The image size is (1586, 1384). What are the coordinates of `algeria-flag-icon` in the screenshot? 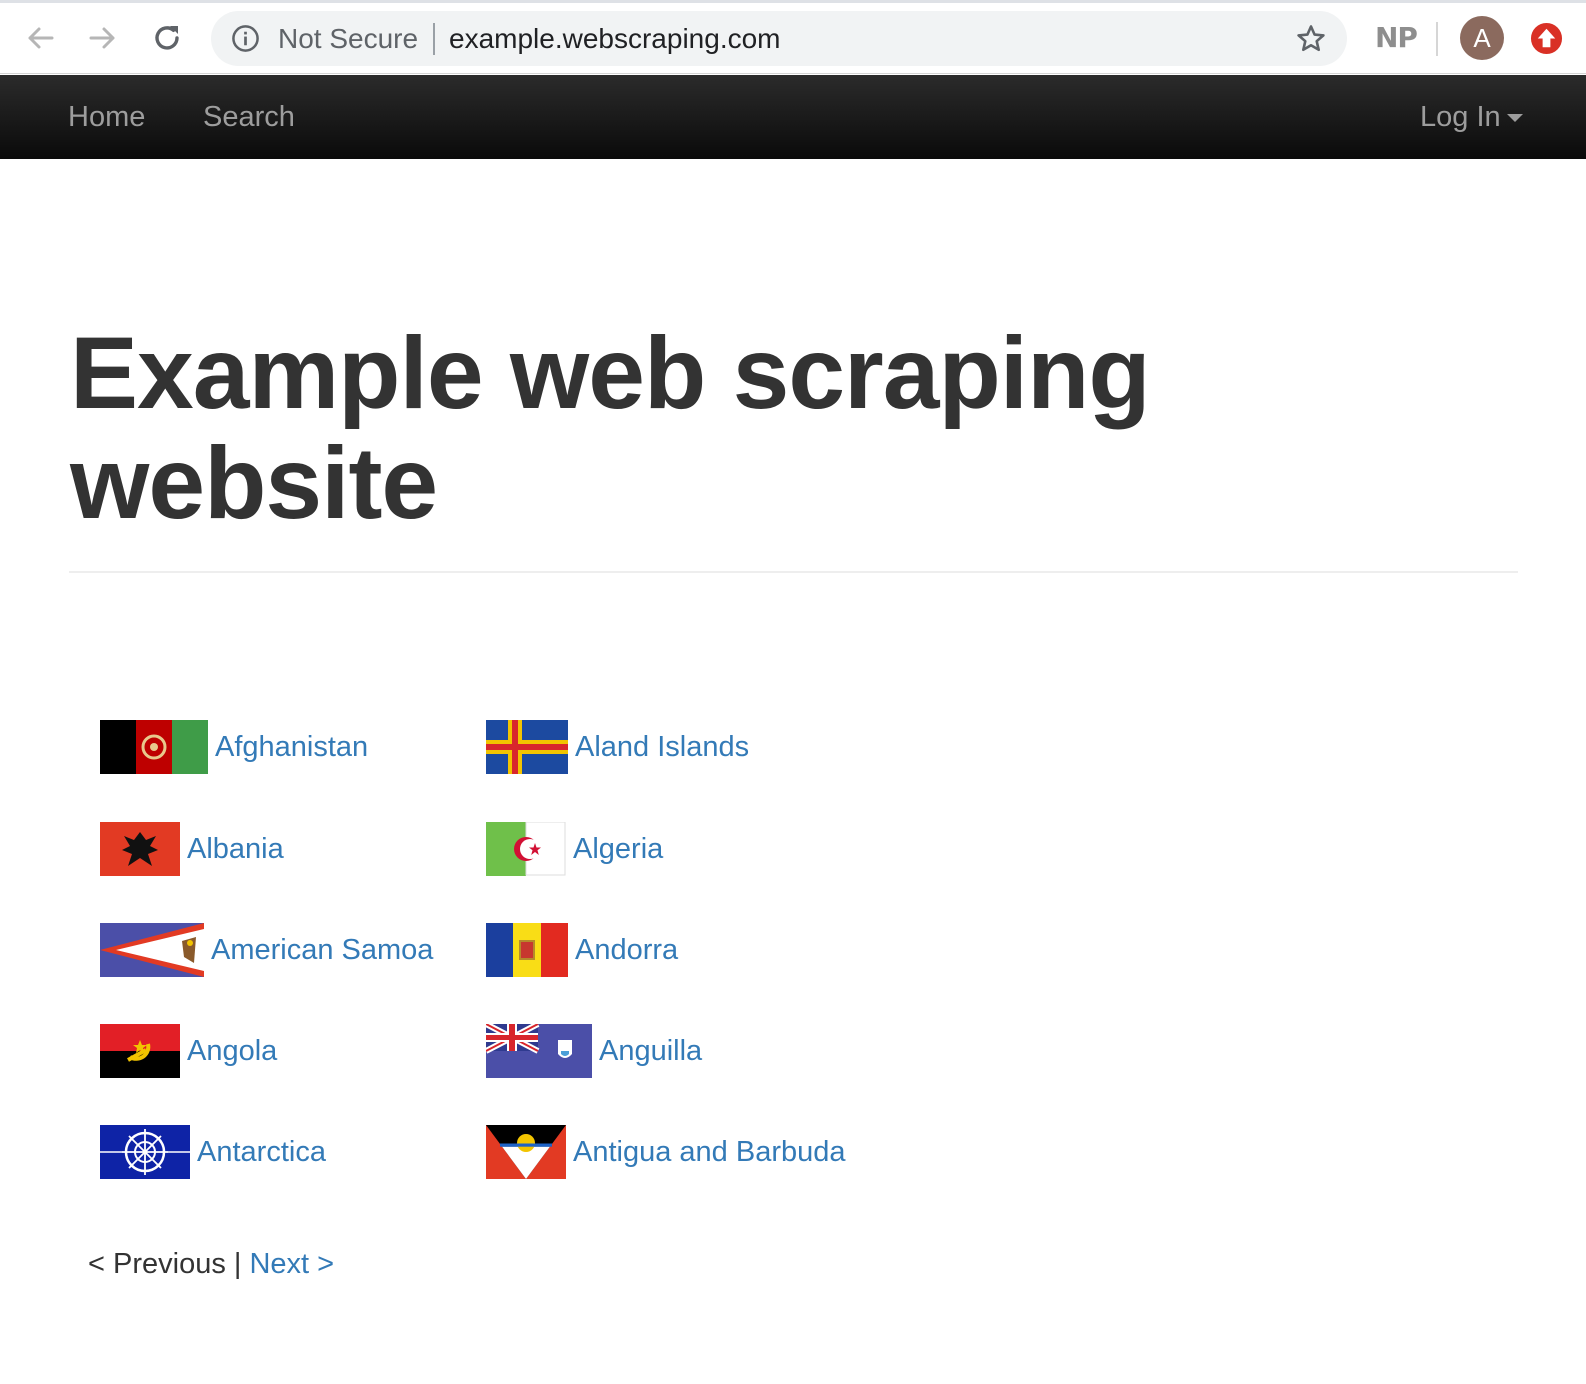 It's located at (526, 849).